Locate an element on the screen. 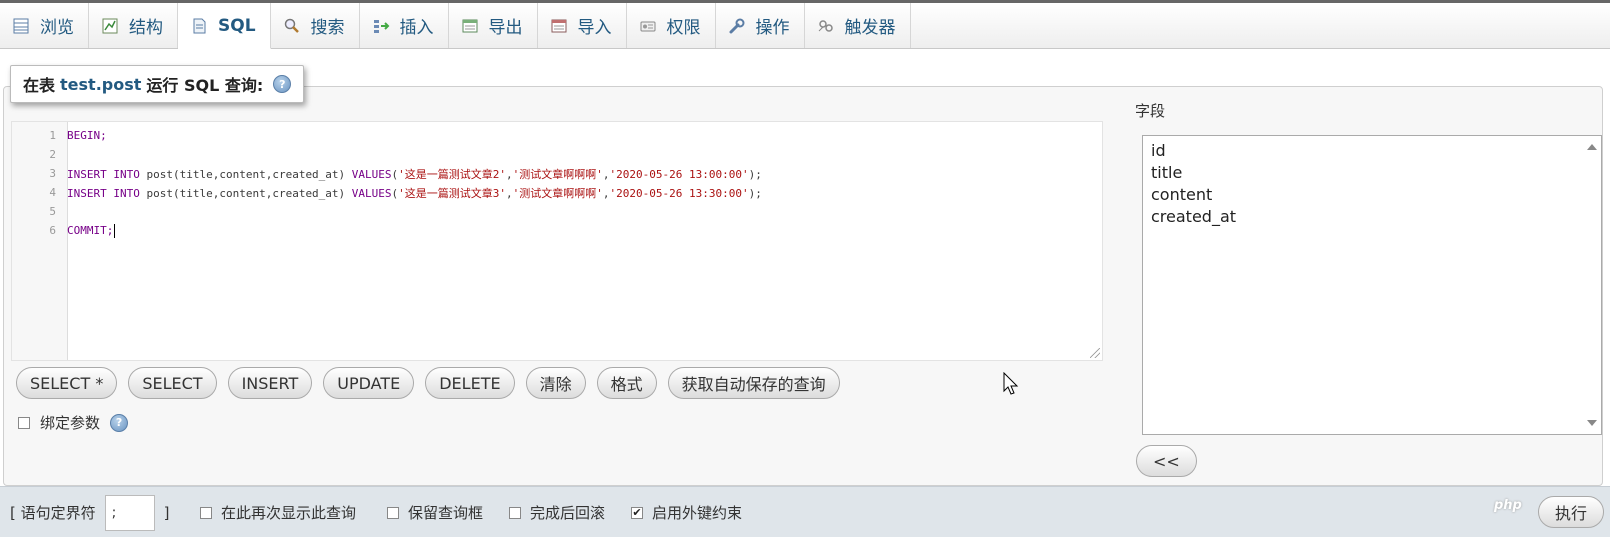  format-button: 格式 is located at coordinates (626, 383).